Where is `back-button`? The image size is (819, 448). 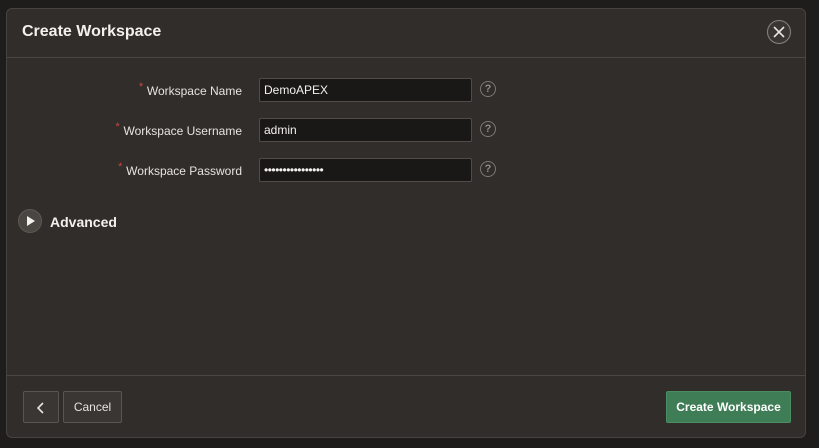
back-button is located at coordinates (41, 407).